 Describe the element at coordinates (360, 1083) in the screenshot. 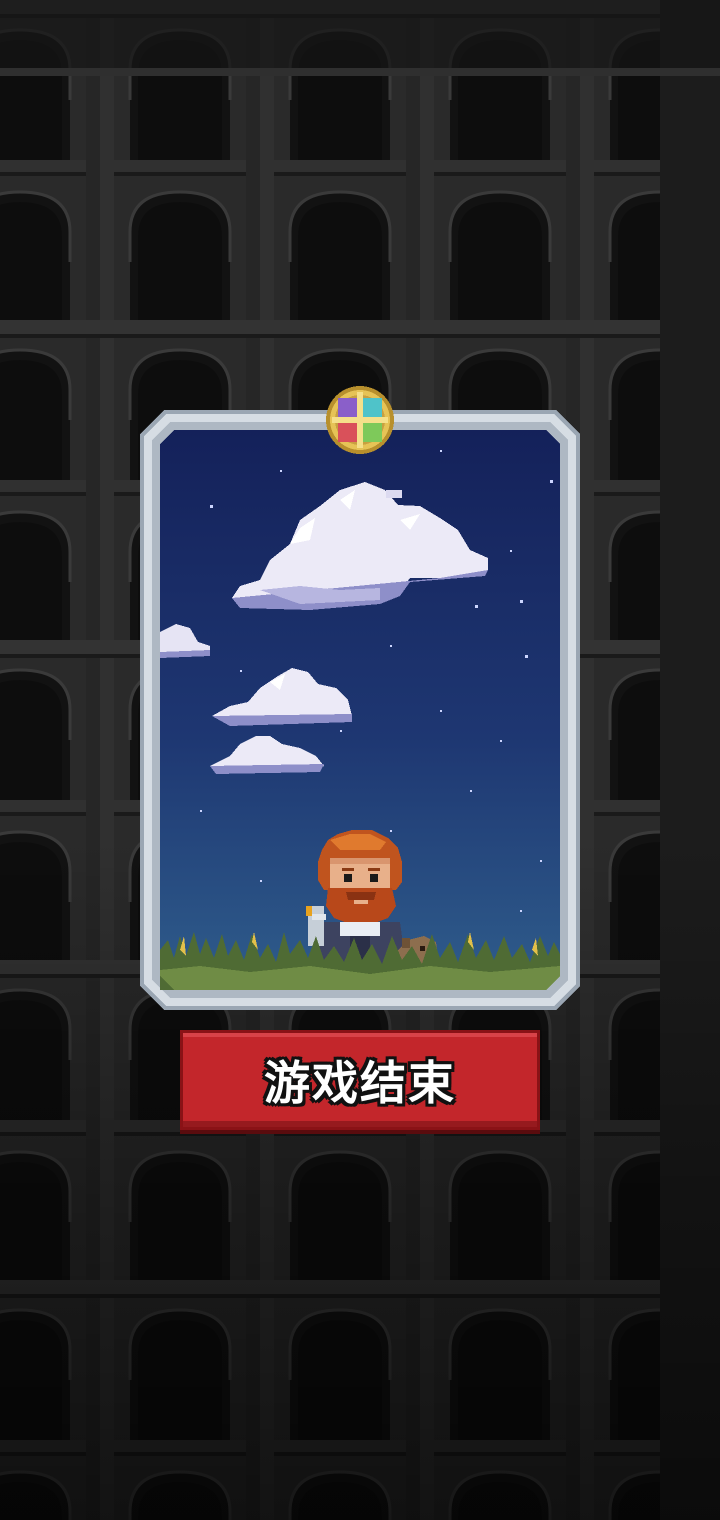

I see `game-over-label: 游戏结束` at that location.